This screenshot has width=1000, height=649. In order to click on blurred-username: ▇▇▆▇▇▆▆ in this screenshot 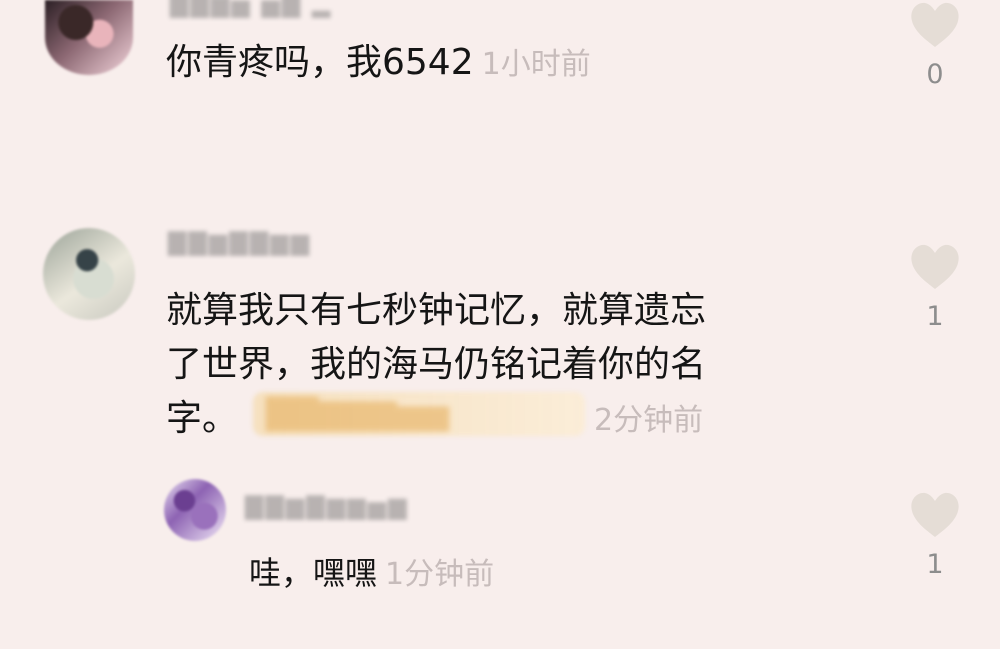, I will do `click(240, 242)`.